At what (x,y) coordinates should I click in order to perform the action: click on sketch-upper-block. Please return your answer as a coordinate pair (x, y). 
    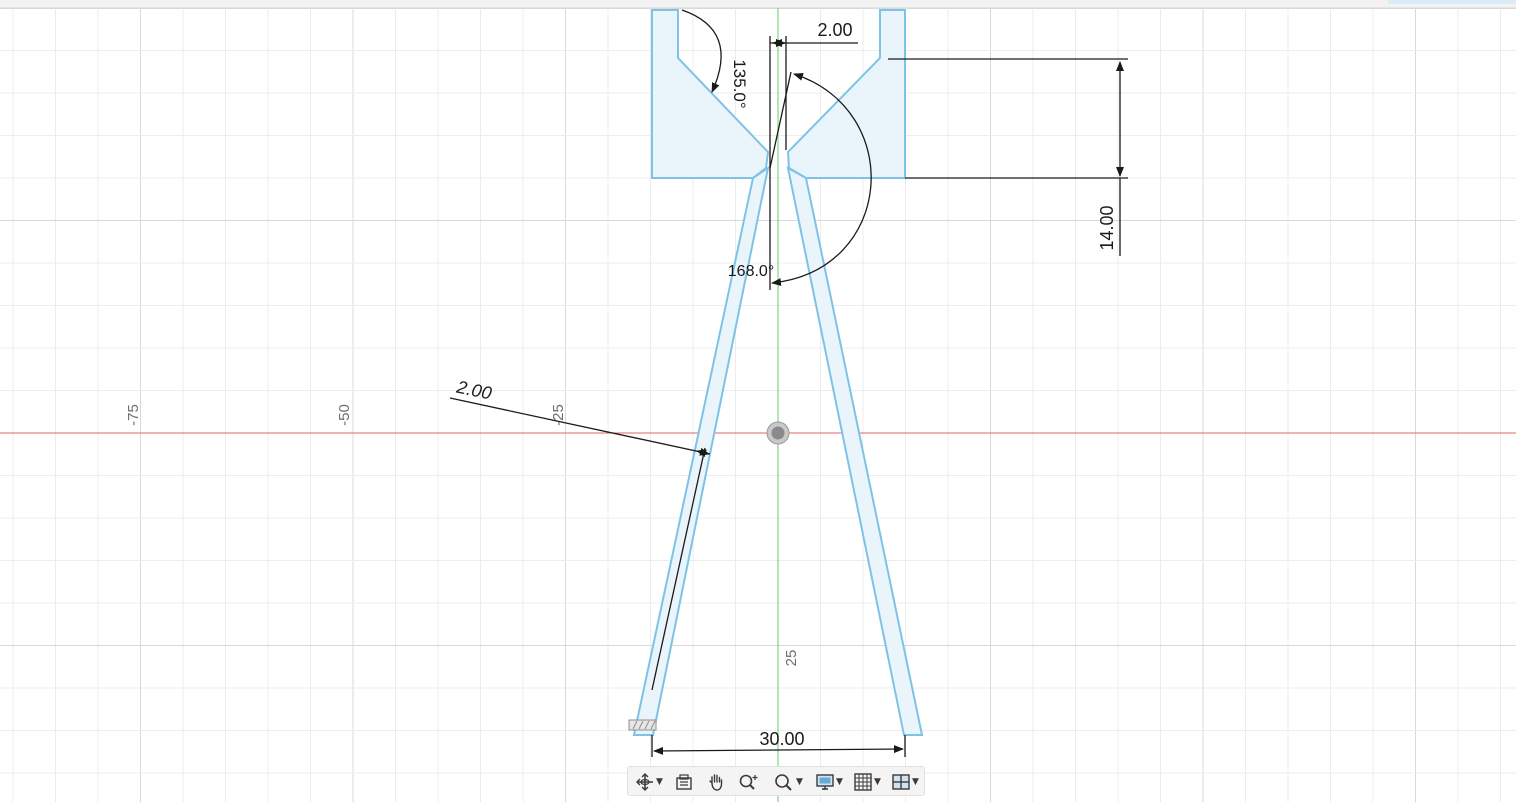
    Looking at the image, I should click on (710, 94).